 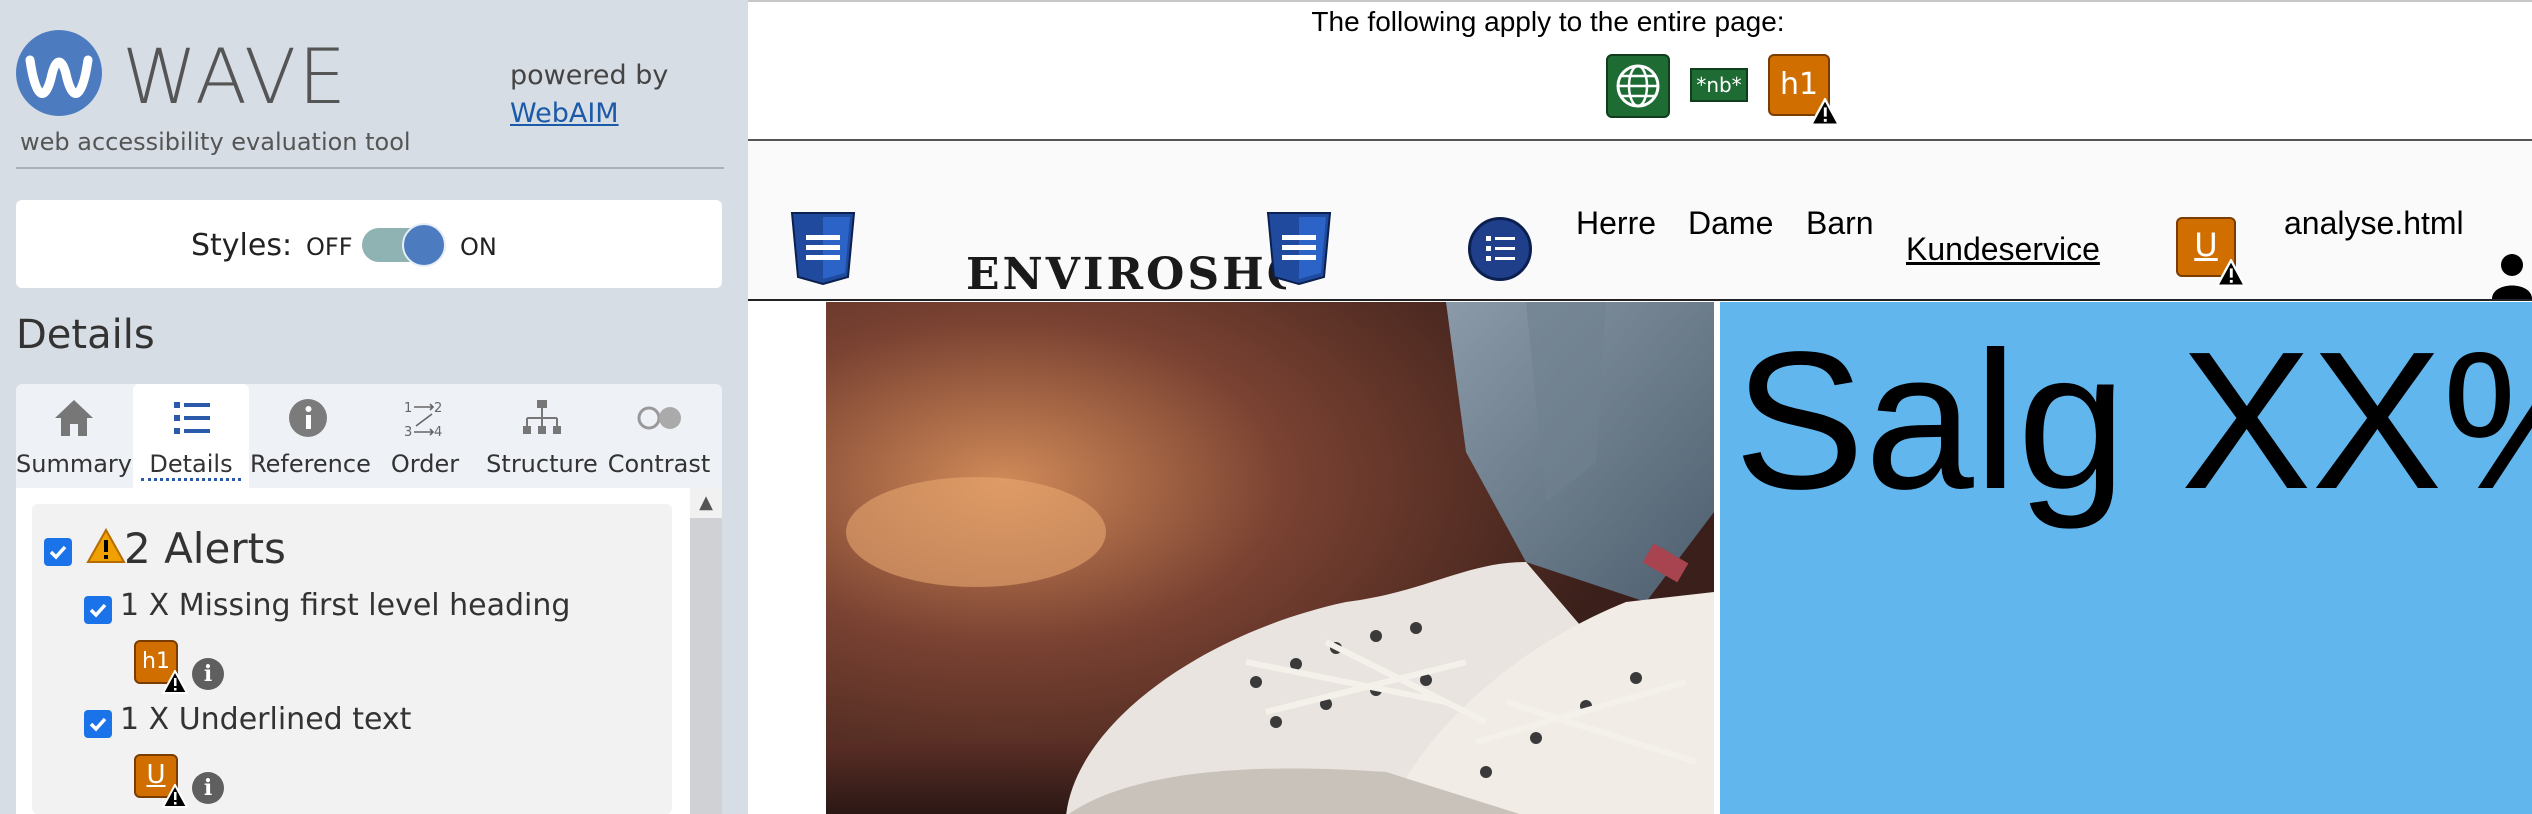 I want to click on structure-icon, so click(x=542, y=417).